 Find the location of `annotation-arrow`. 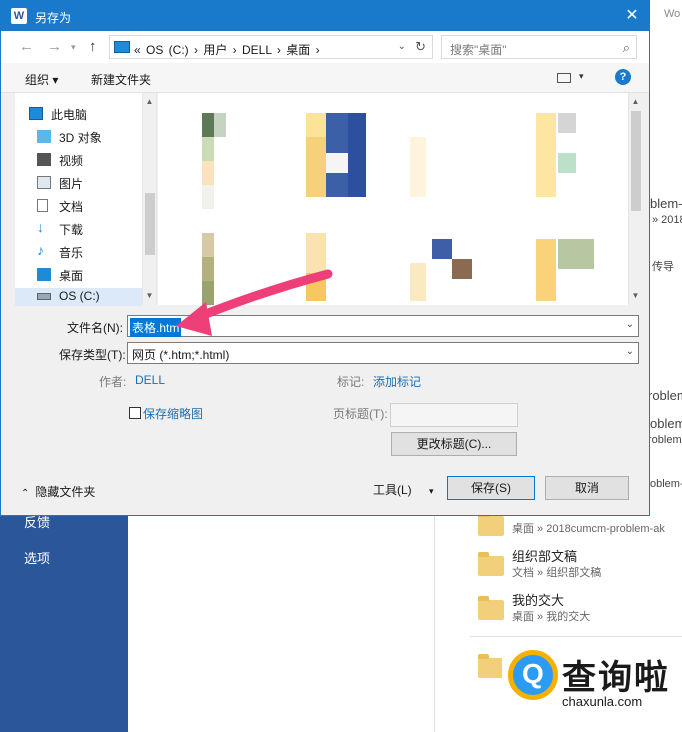

annotation-arrow is located at coordinates (254, 302).